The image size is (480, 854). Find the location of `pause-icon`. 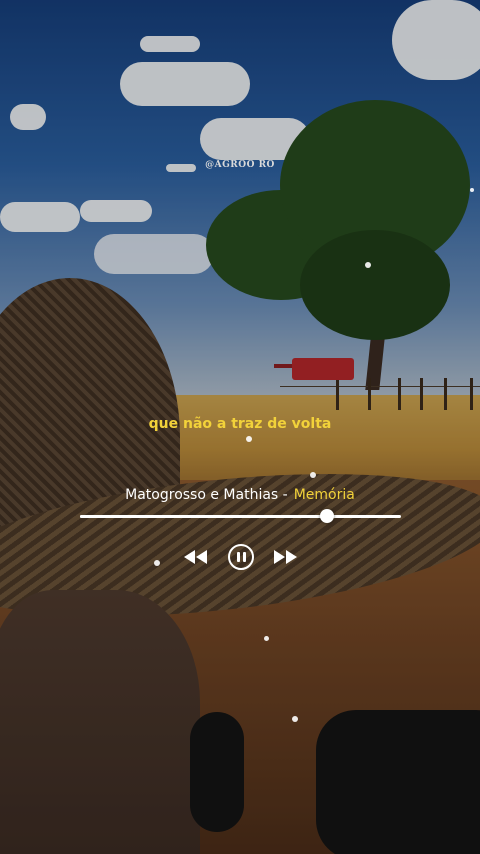

pause-icon is located at coordinates (241, 557).